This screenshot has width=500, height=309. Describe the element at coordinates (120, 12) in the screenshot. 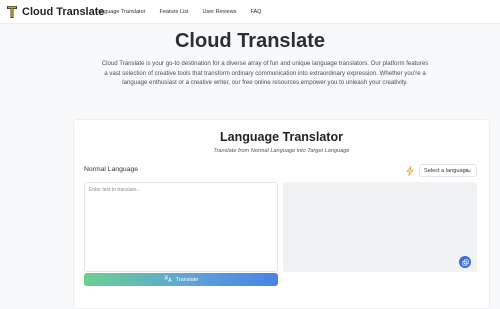

I see `nav-link-language-translator: Language Translator` at that location.